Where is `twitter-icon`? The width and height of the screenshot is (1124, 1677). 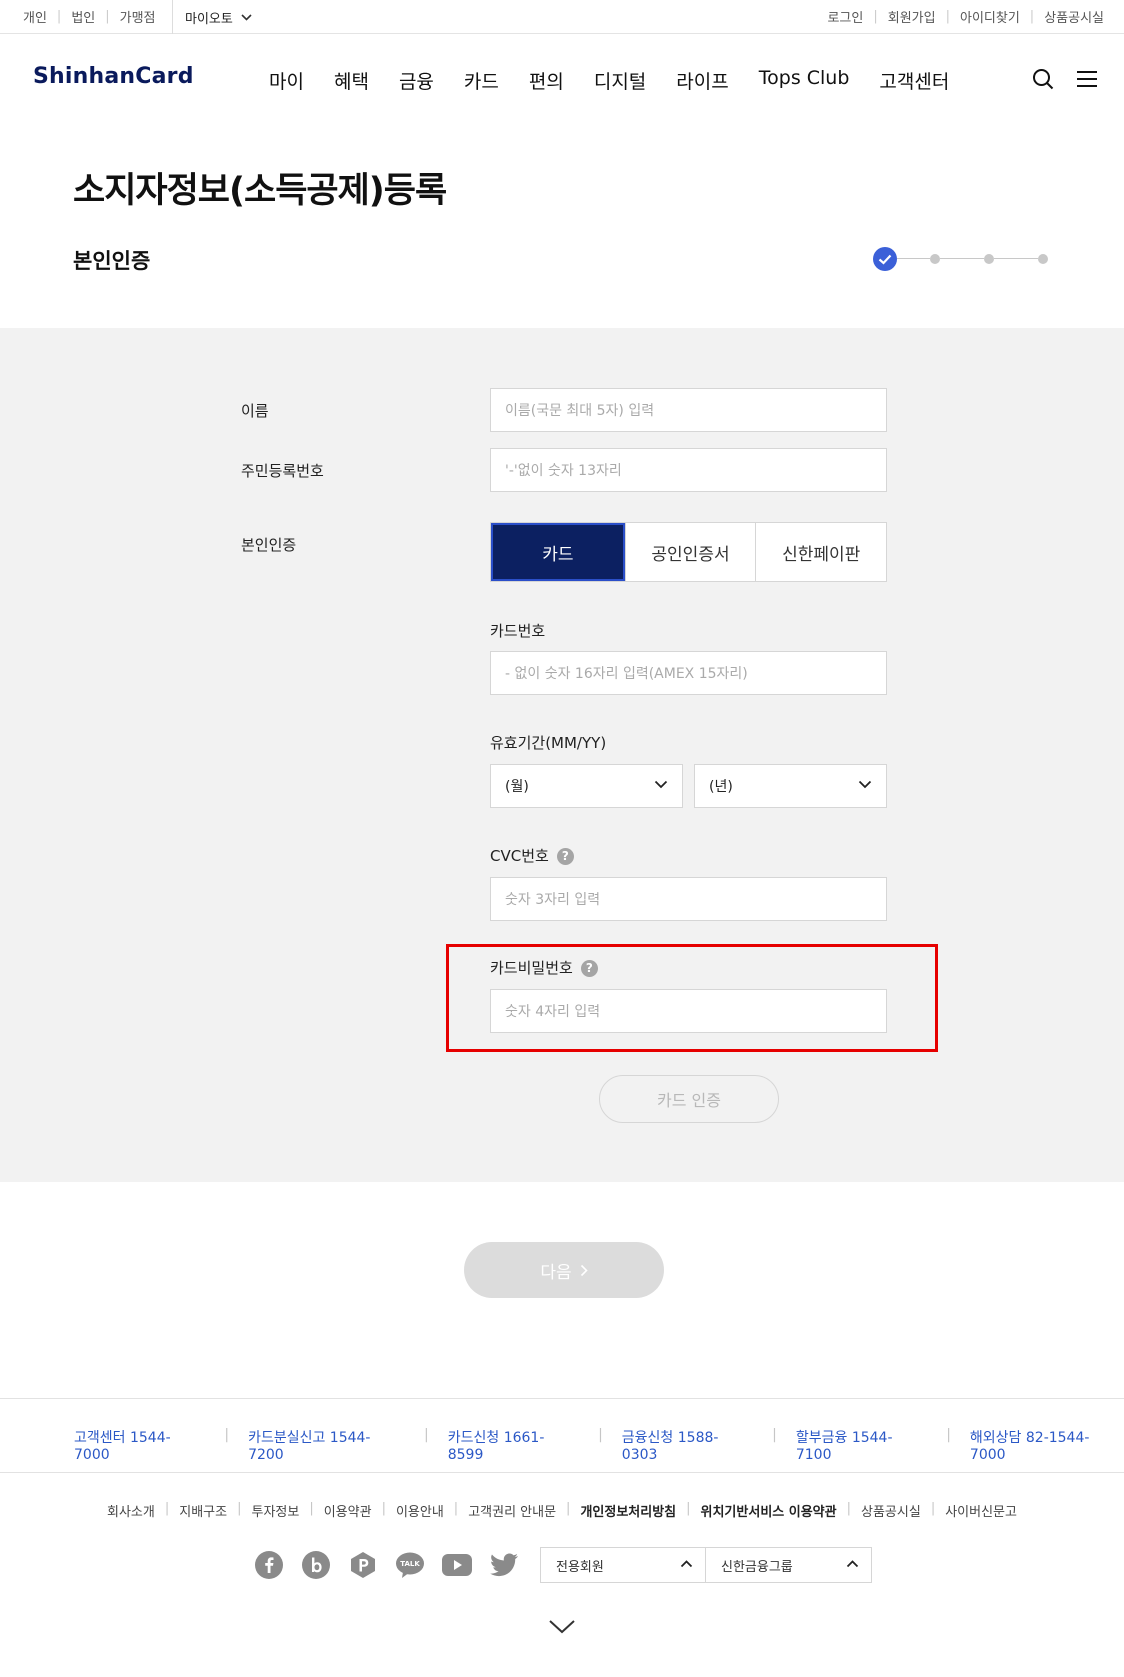
twitter-icon is located at coordinates (504, 1565).